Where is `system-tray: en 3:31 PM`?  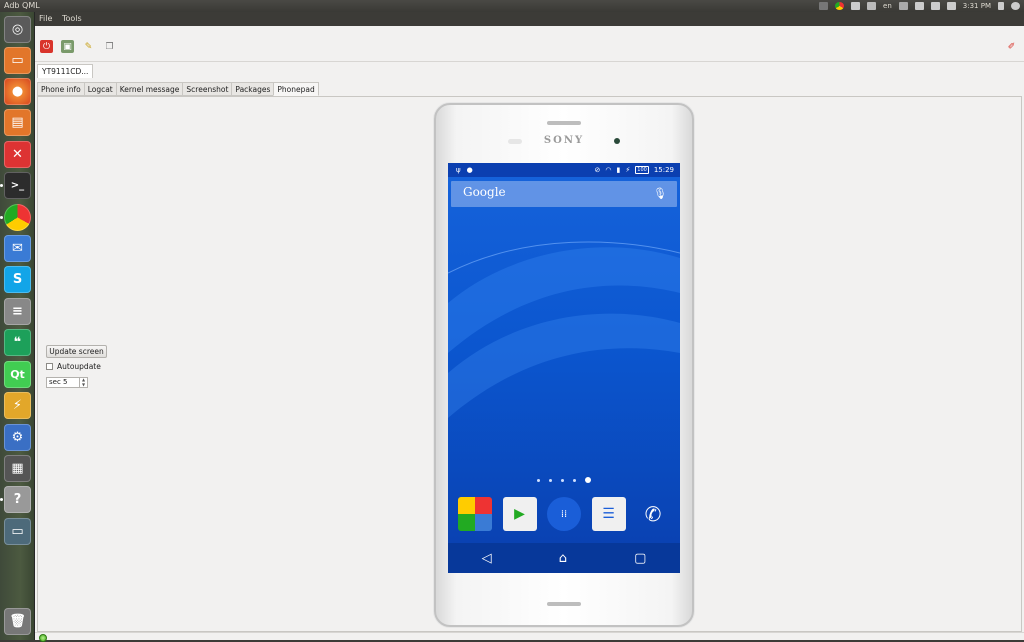
system-tray: en 3:31 PM is located at coordinates (919, 6).